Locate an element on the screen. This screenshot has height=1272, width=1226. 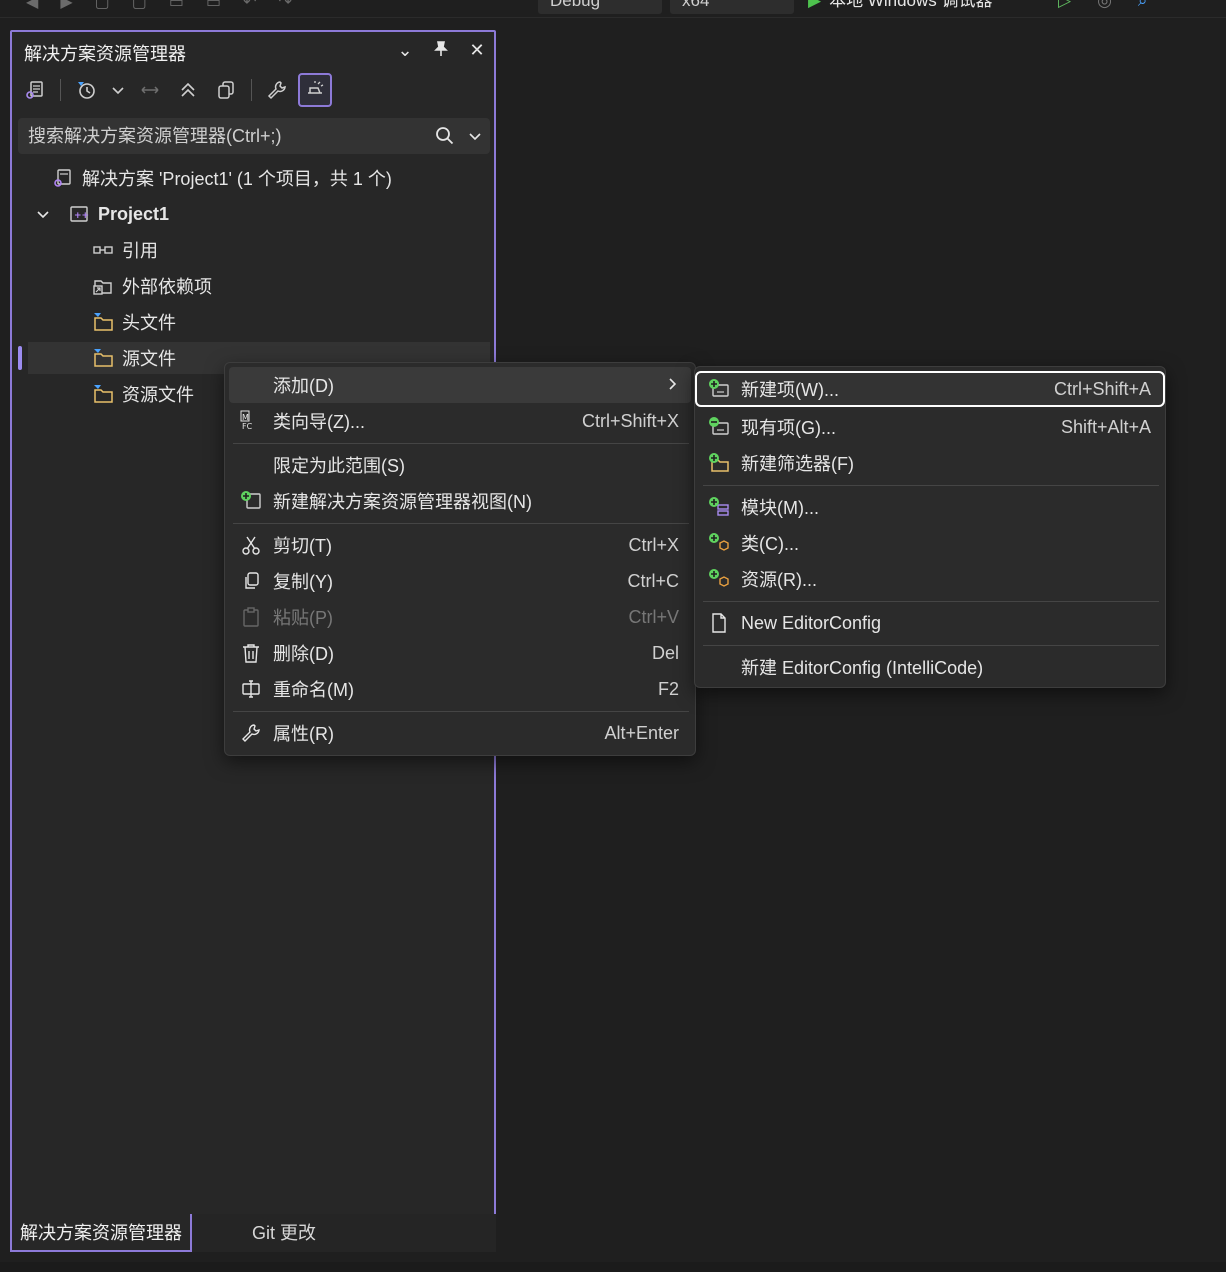
menu-item-new-editorconfig-intellicode: 新建 EditorConfig (IntelliCode) is located at coordinates (930, 667).